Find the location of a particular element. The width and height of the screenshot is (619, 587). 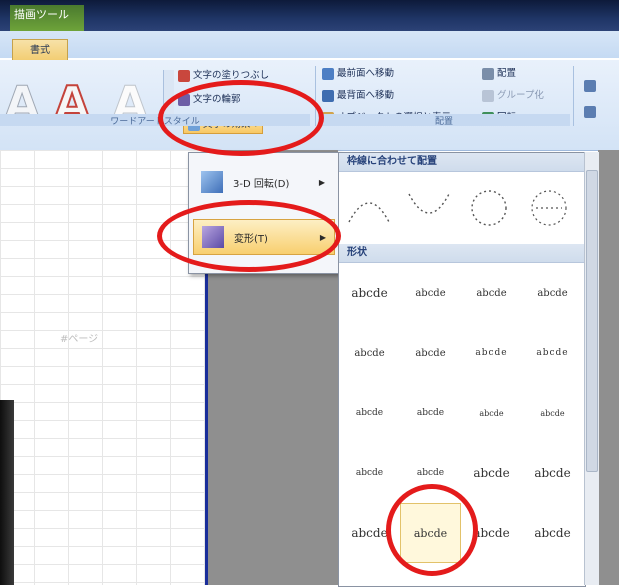

3d-rotation-icon is located at coordinates (212, 182).